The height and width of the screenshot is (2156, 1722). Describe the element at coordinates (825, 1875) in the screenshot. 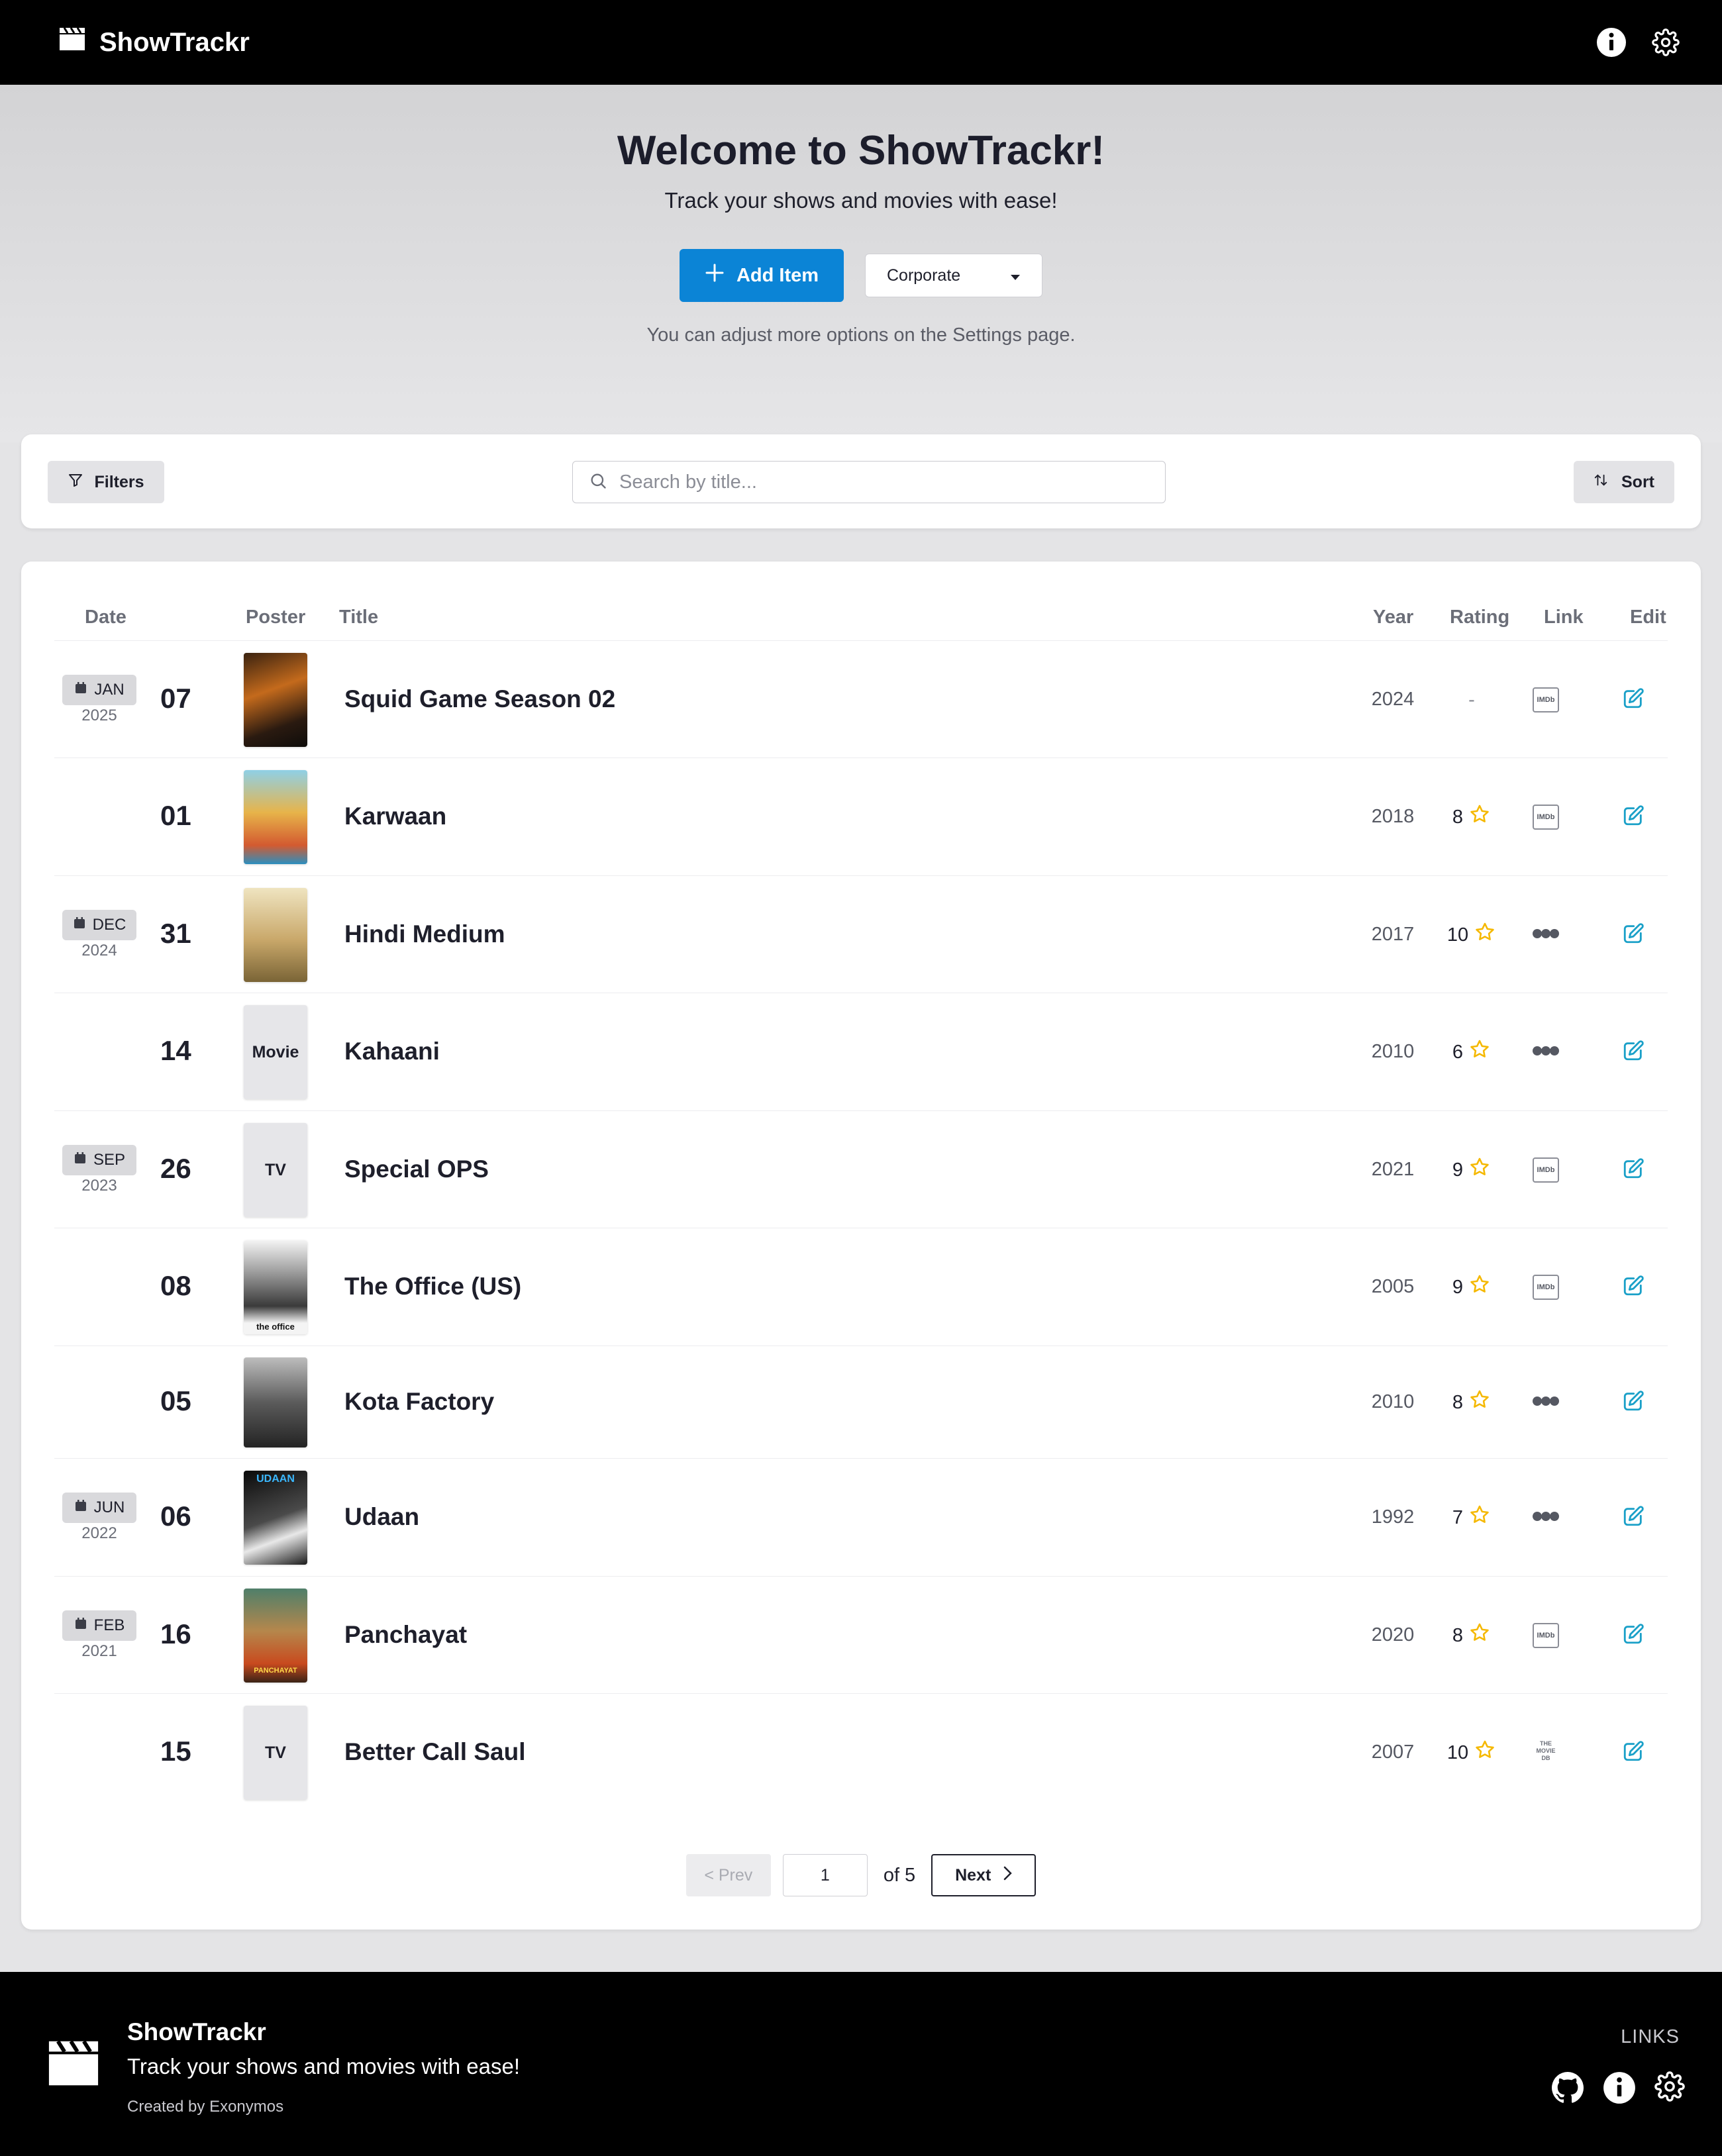

I see `page-number-input` at that location.